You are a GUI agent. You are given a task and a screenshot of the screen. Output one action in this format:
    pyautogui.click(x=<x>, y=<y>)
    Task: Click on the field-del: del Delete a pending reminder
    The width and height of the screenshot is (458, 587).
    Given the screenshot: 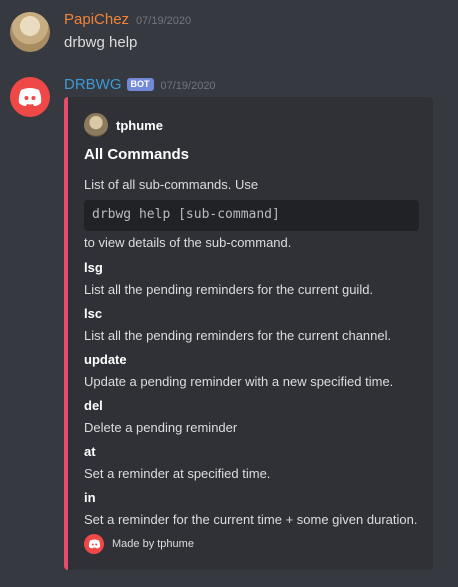 What is the action you would take?
    pyautogui.click(x=254, y=417)
    